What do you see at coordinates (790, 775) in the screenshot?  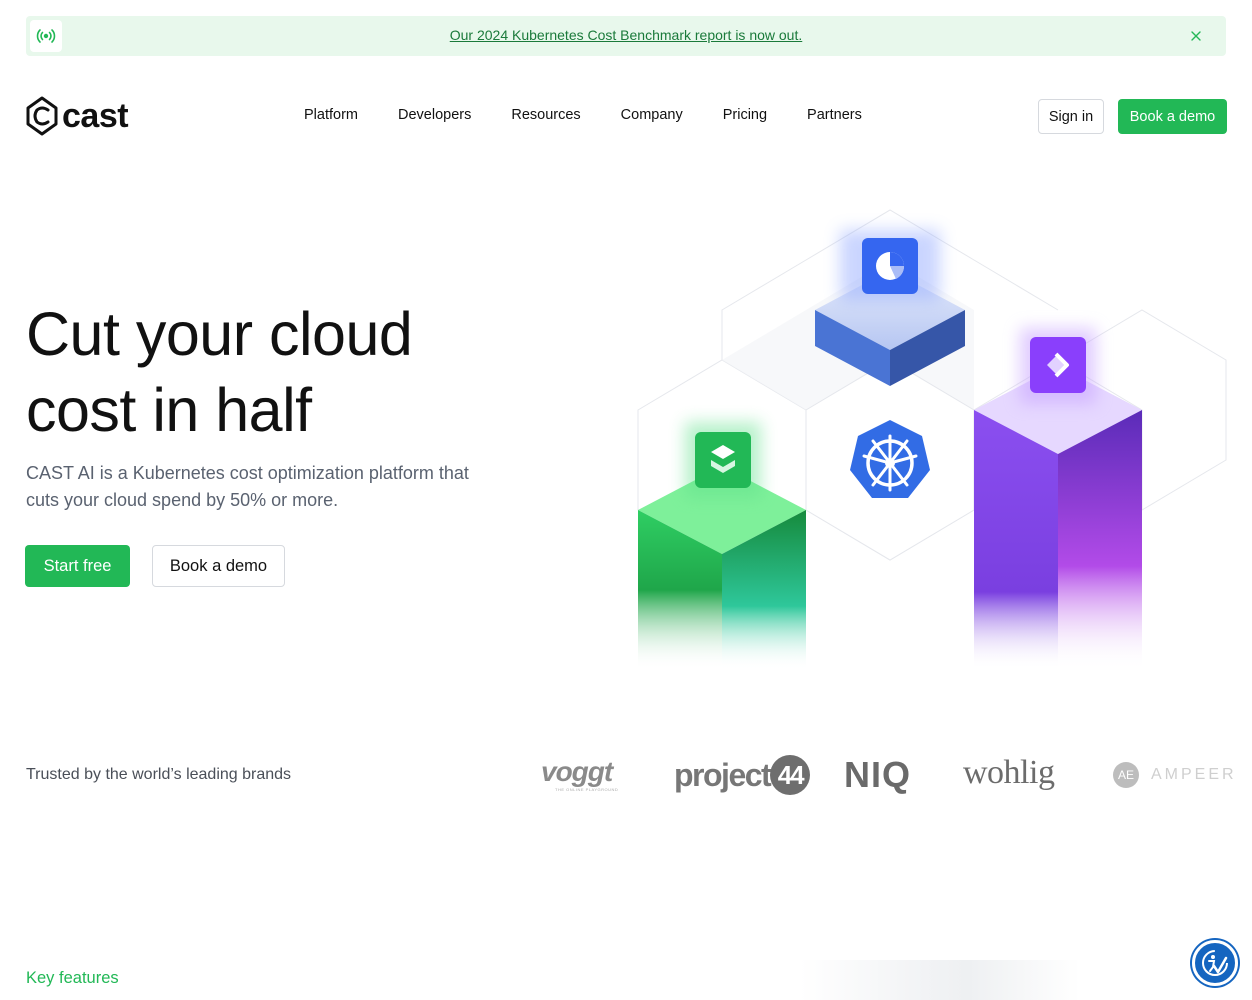 I see `brand-project44-number: 44` at bounding box center [790, 775].